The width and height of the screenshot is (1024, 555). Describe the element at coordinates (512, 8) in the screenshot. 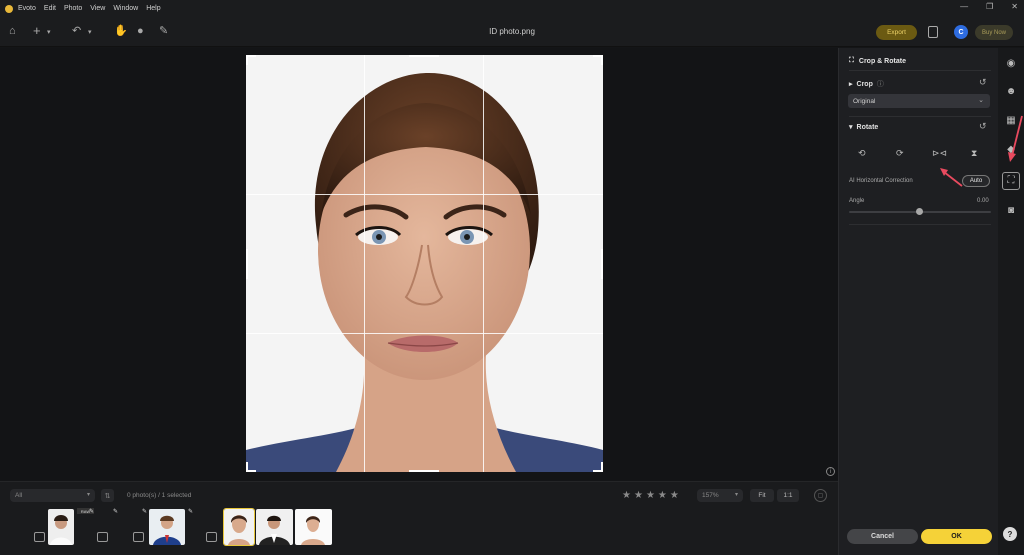

I see `title-bar: Evoto Edit Photo View Window Help — ❐ ✕` at that location.